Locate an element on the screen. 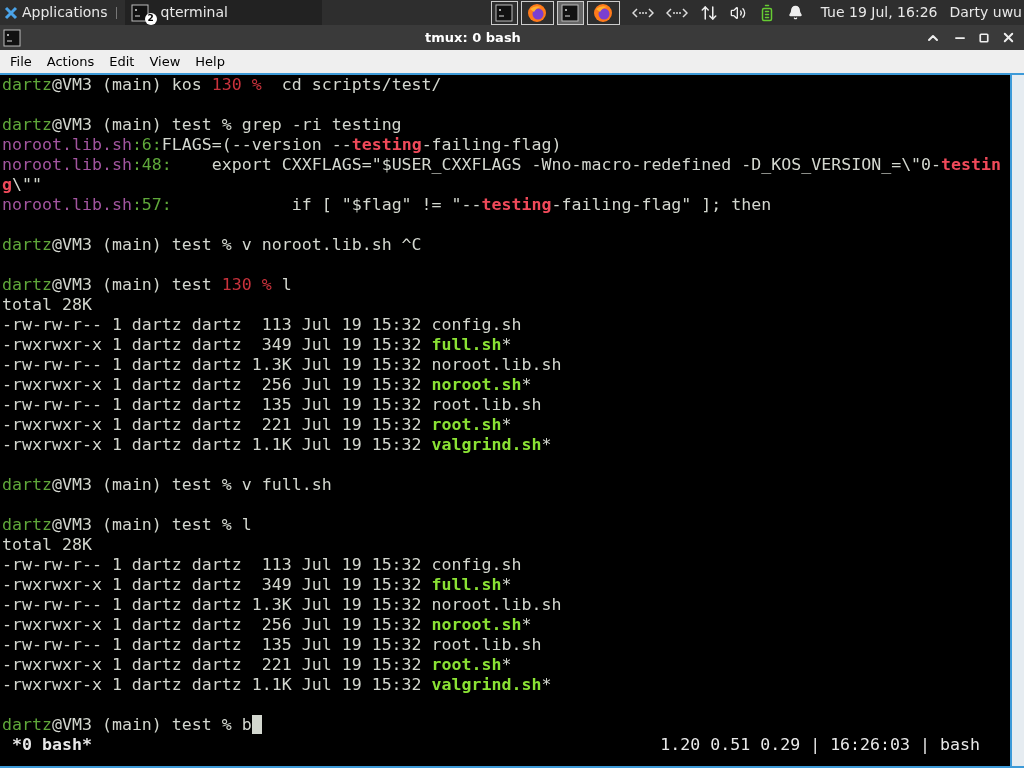  close-icon is located at coordinates (1008, 37).